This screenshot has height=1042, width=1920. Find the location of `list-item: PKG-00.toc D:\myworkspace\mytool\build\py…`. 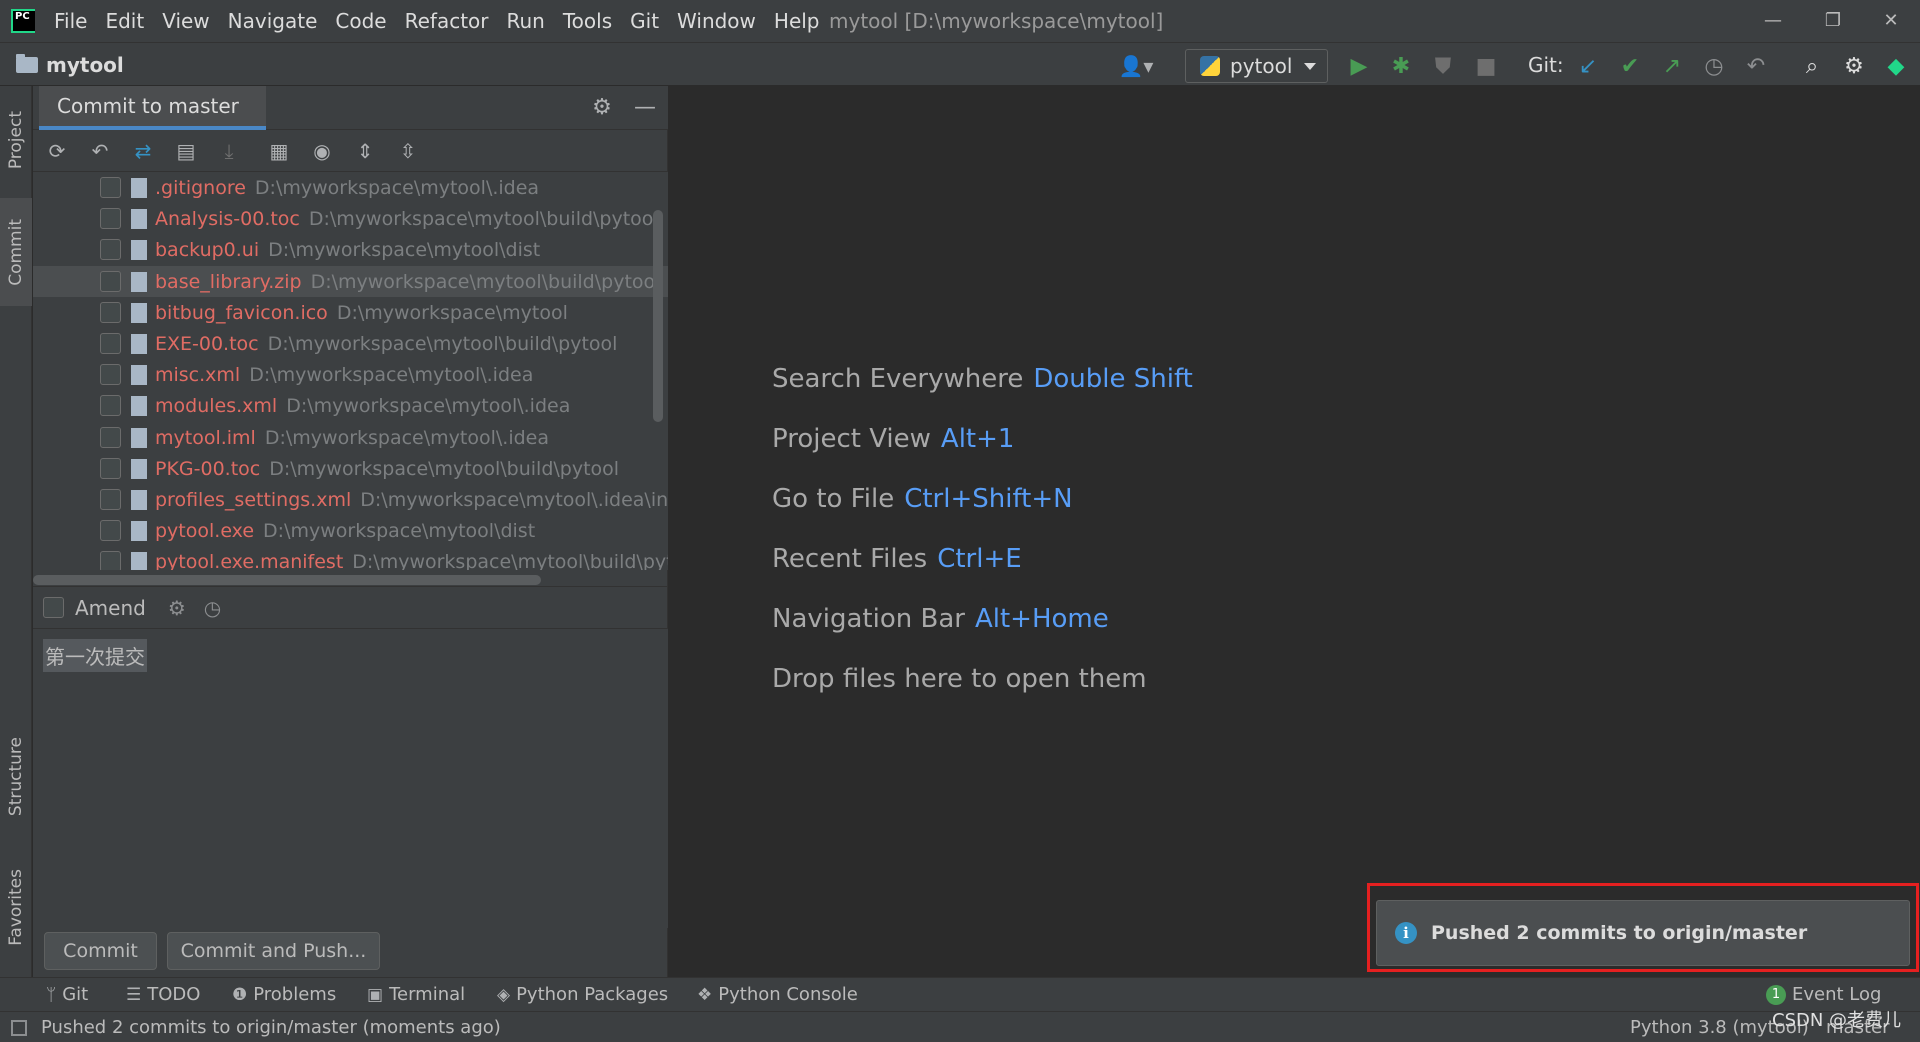

list-item: PKG-00.toc D:\myworkspace\mytool\build\py… is located at coordinates (350, 468).